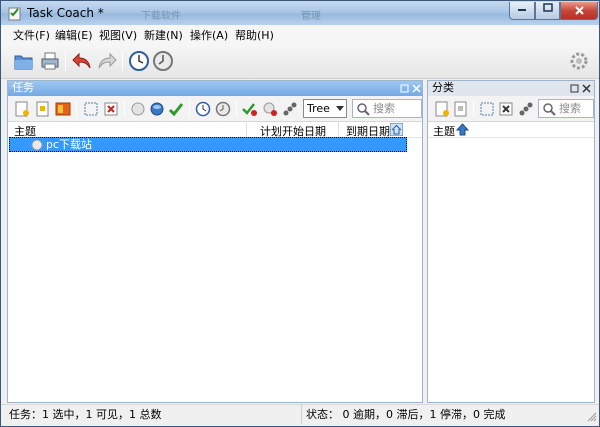  Describe the element at coordinates (111, 109) in the screenshot. I see `delete-task-icon` at that location.